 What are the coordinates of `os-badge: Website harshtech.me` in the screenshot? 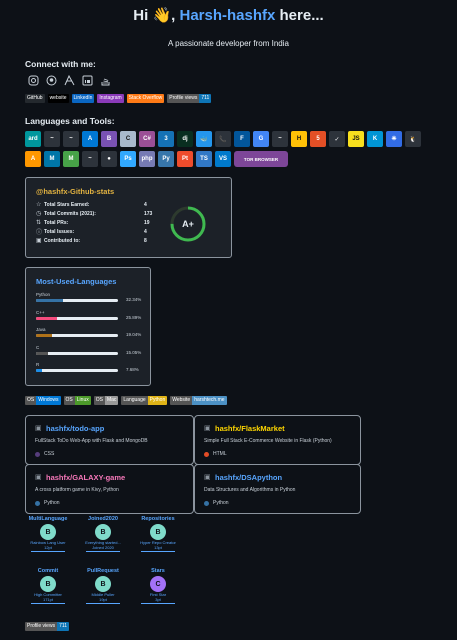 It's located at (198, 400).